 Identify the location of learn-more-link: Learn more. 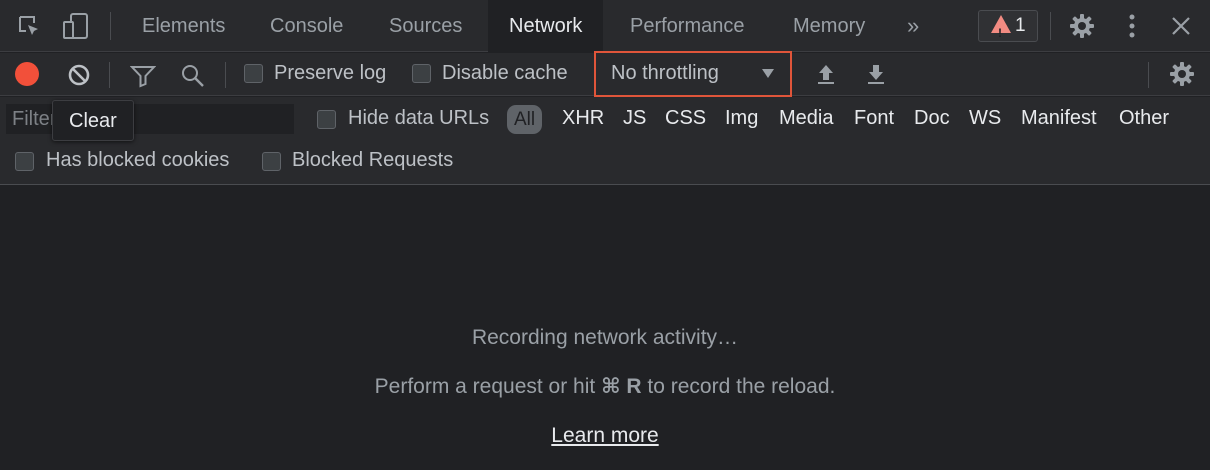
(604, 435).